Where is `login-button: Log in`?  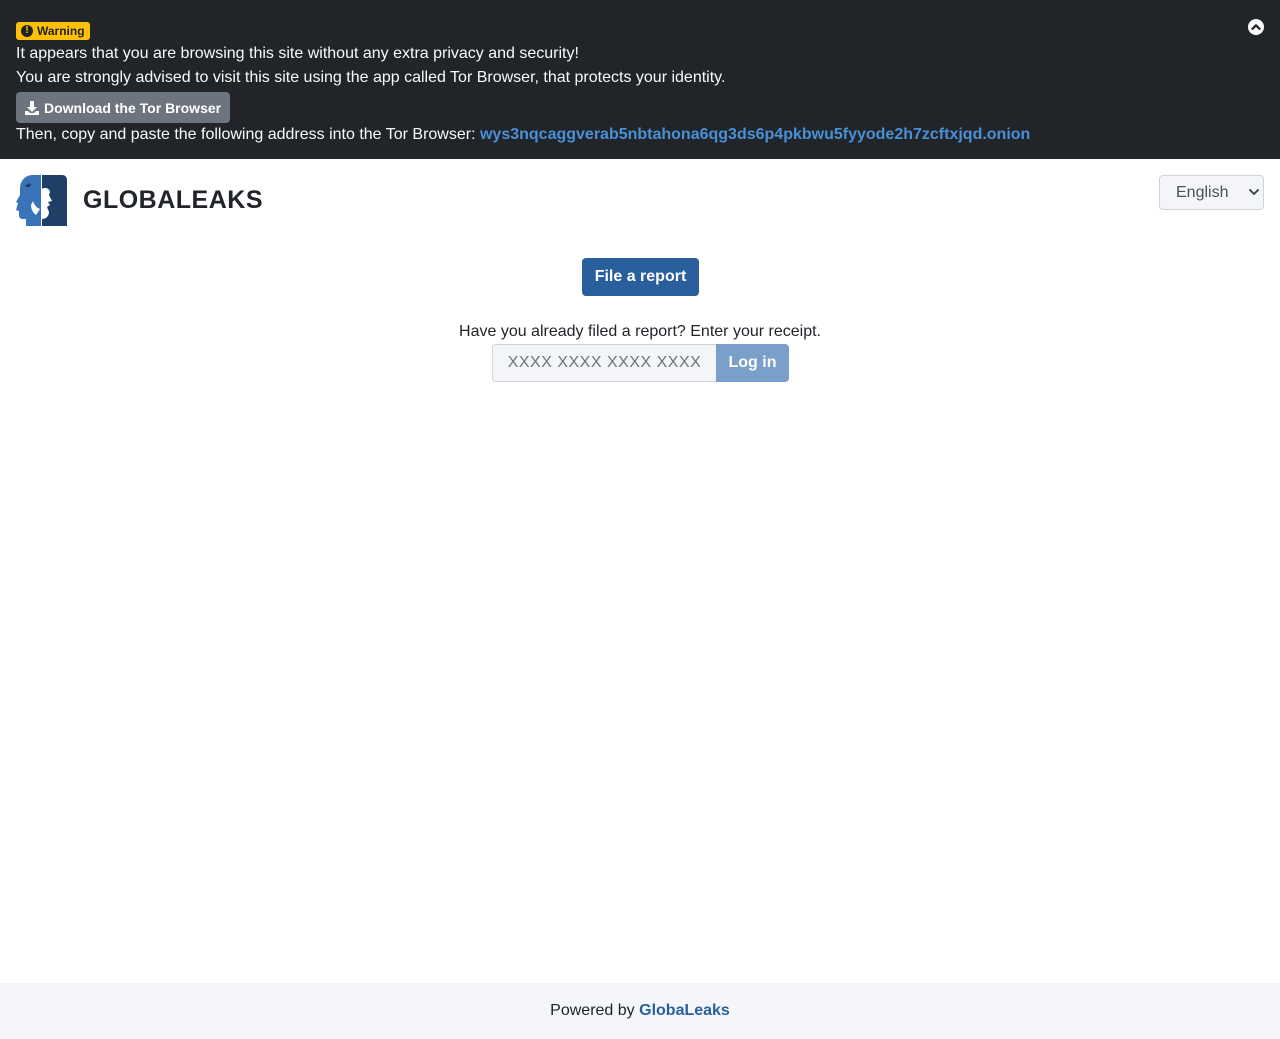
login-button: Log in is located at coordinates (752, 363).